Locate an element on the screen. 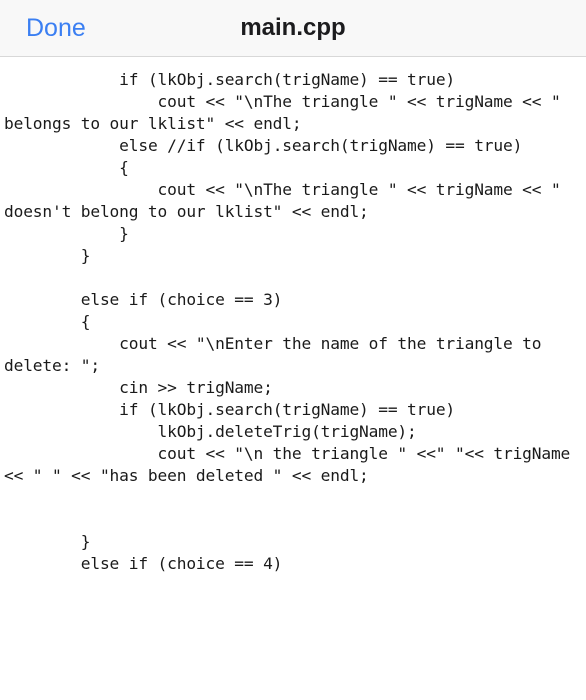 Image resolution: width=586 pixels, height=700 pixels. page-title: main.cpp is located at coordinates (293, 27).